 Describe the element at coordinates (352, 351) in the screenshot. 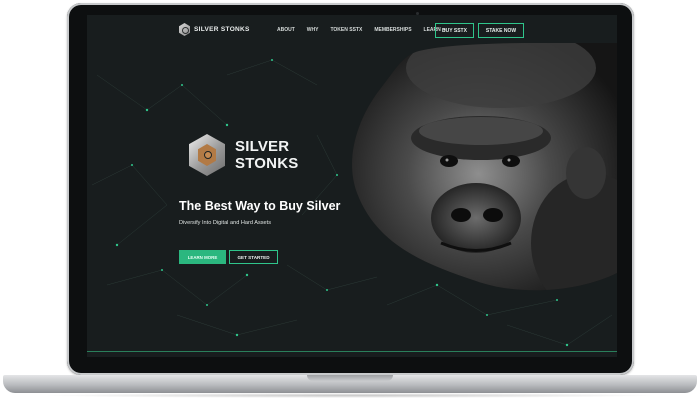

I see `section-divider` at that location.